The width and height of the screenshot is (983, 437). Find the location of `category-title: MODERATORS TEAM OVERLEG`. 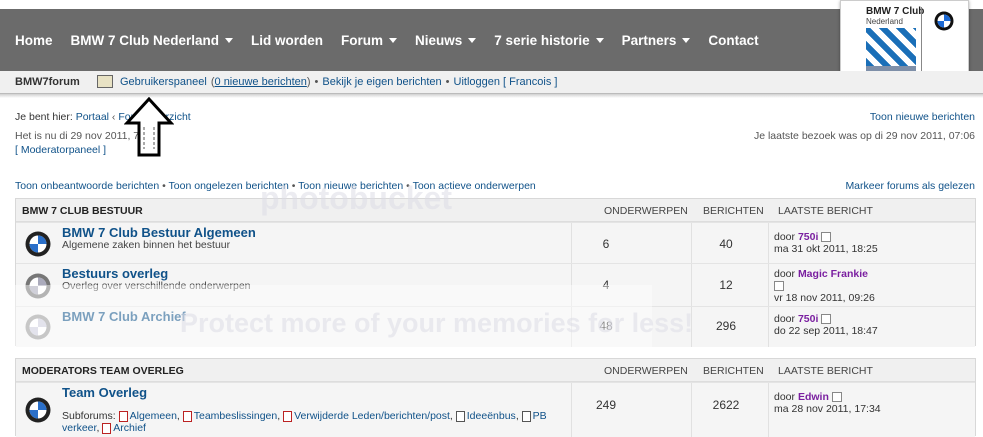

category-title: MODERATORS TEAM OVERLEG is located at coordinates (103, 371).